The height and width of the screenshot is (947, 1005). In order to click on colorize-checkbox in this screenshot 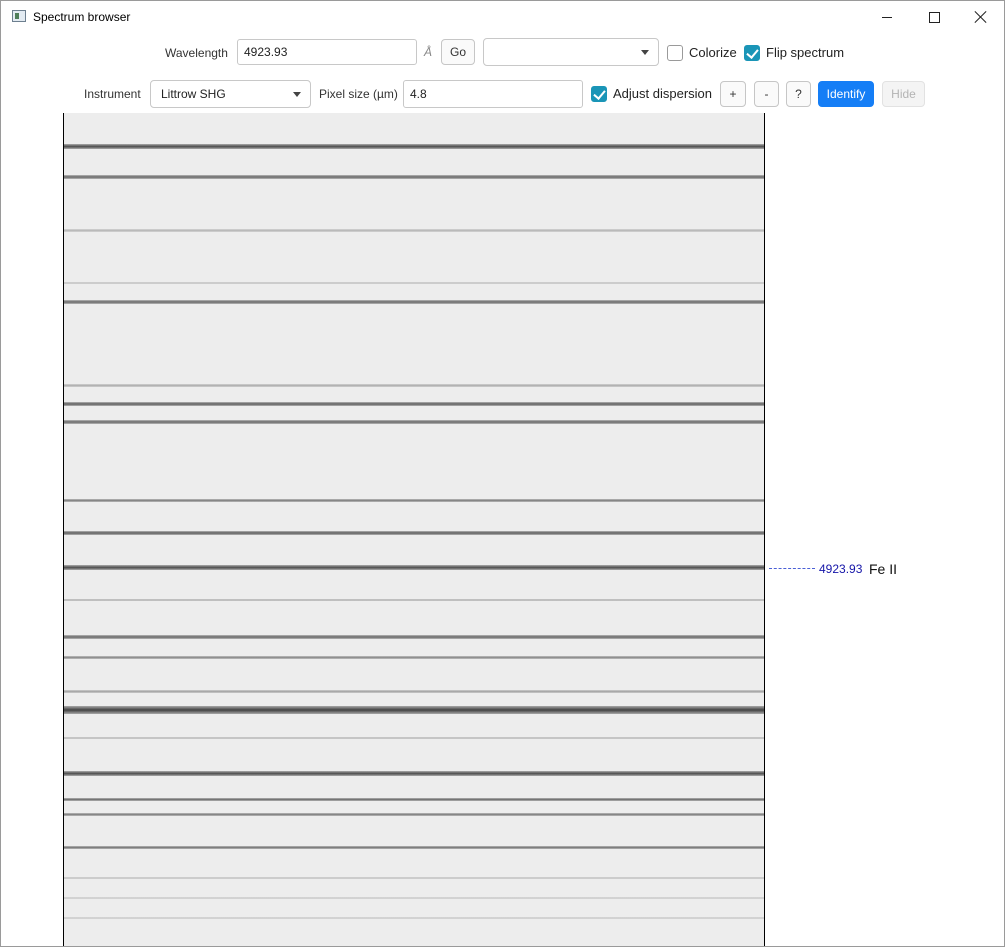, I will do `click(675, 53)`.